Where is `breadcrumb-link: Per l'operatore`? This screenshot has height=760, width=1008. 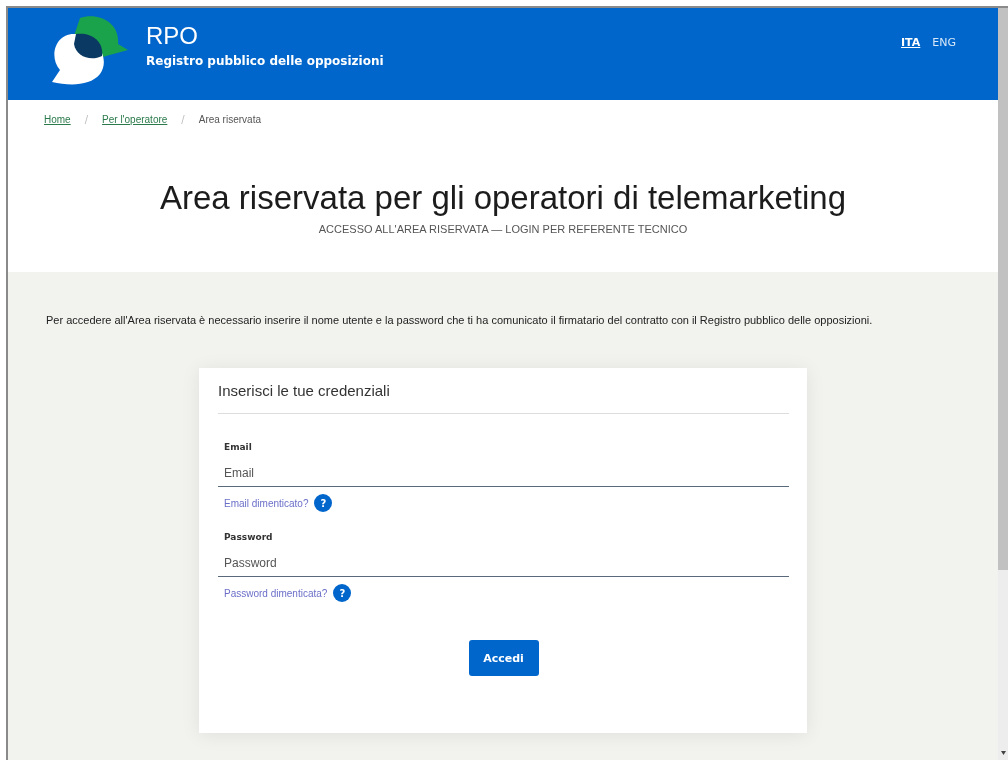
breadcrumb-link: Per l'operatore is located at coordinates (135, 119).